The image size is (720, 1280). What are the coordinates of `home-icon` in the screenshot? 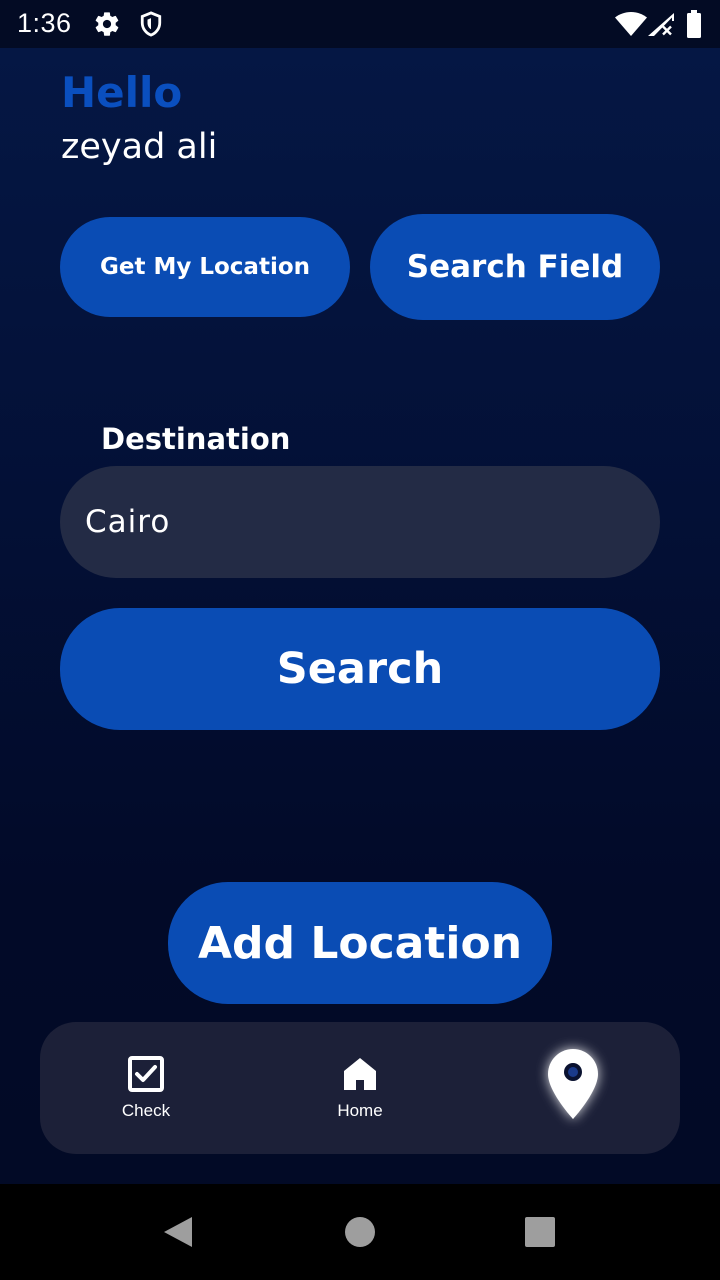 It's located at (360, 1076).